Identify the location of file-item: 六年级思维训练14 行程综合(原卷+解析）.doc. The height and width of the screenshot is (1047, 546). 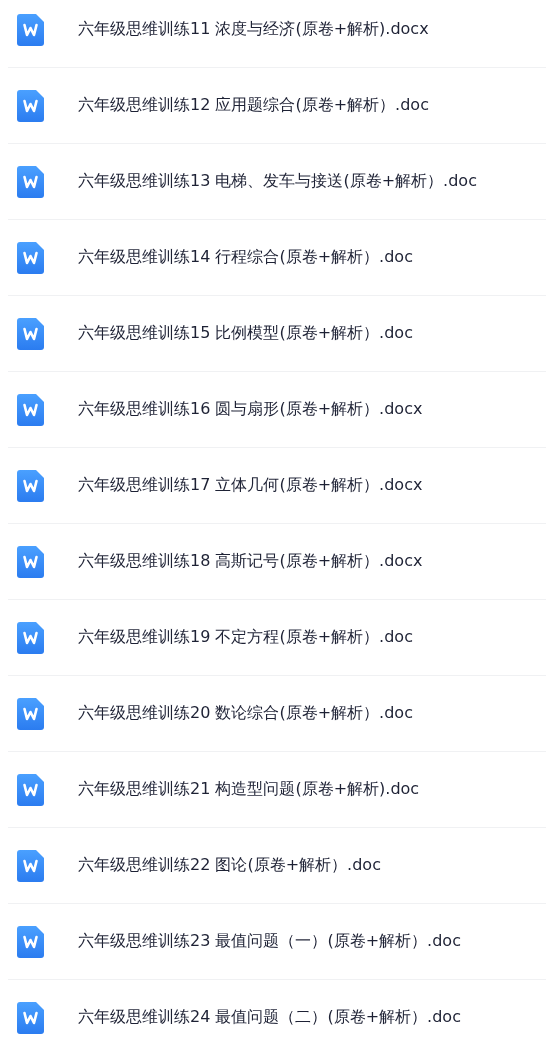
(277, 258).